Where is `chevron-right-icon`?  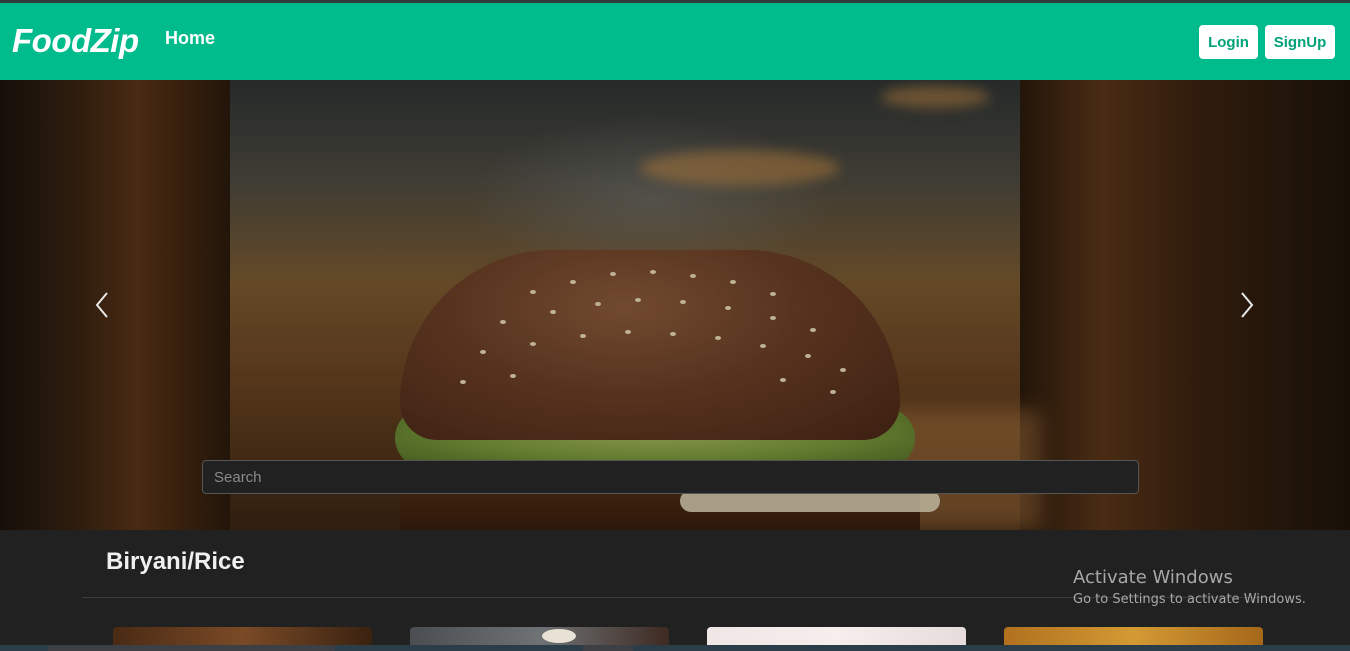 chevron-right-icon is located at coordinates (1247, 305).